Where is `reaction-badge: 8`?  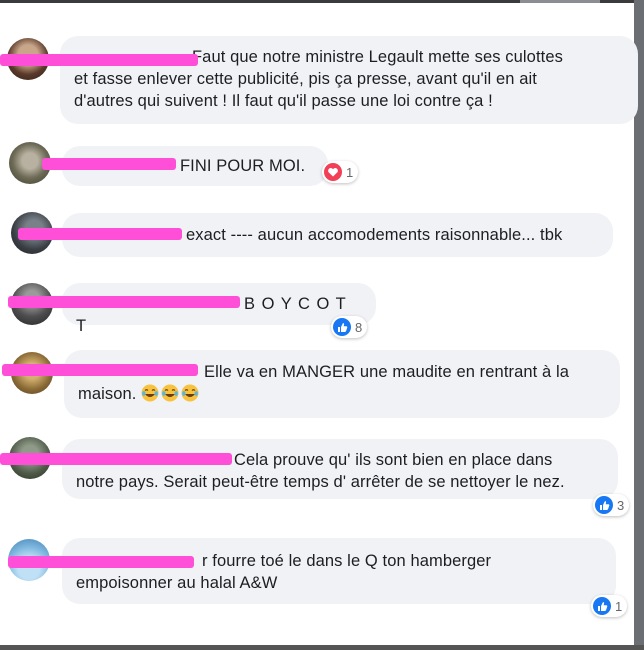 reaction-badge: 8 is located at coordinates (349, 327).